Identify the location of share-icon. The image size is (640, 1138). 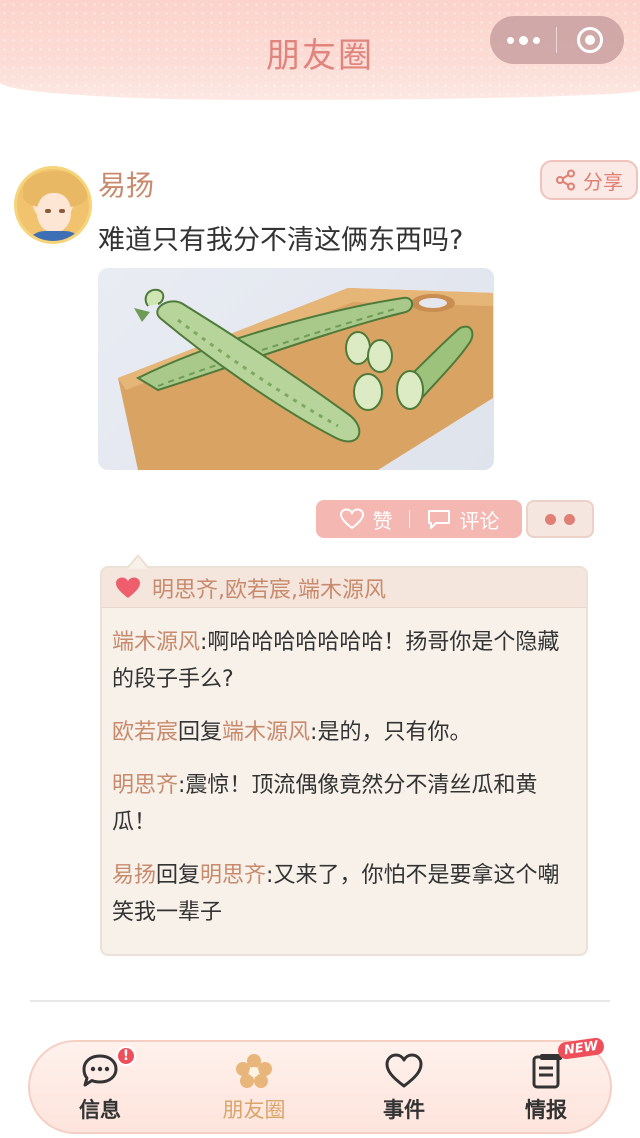
(565, 180).